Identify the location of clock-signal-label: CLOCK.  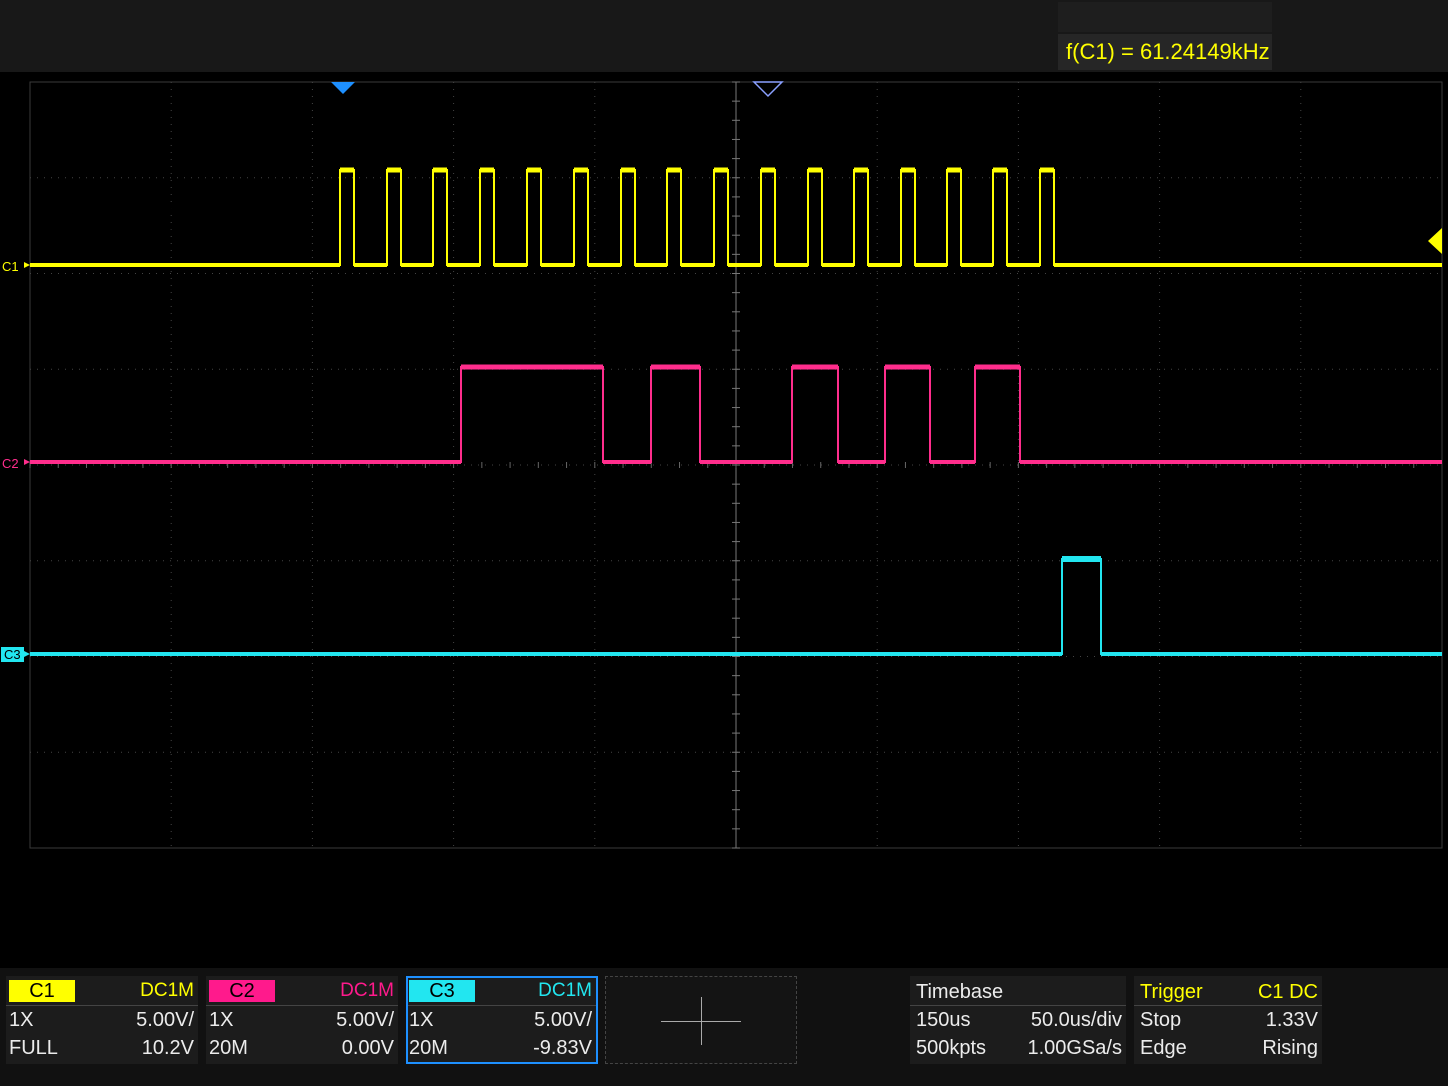
(111, 219).